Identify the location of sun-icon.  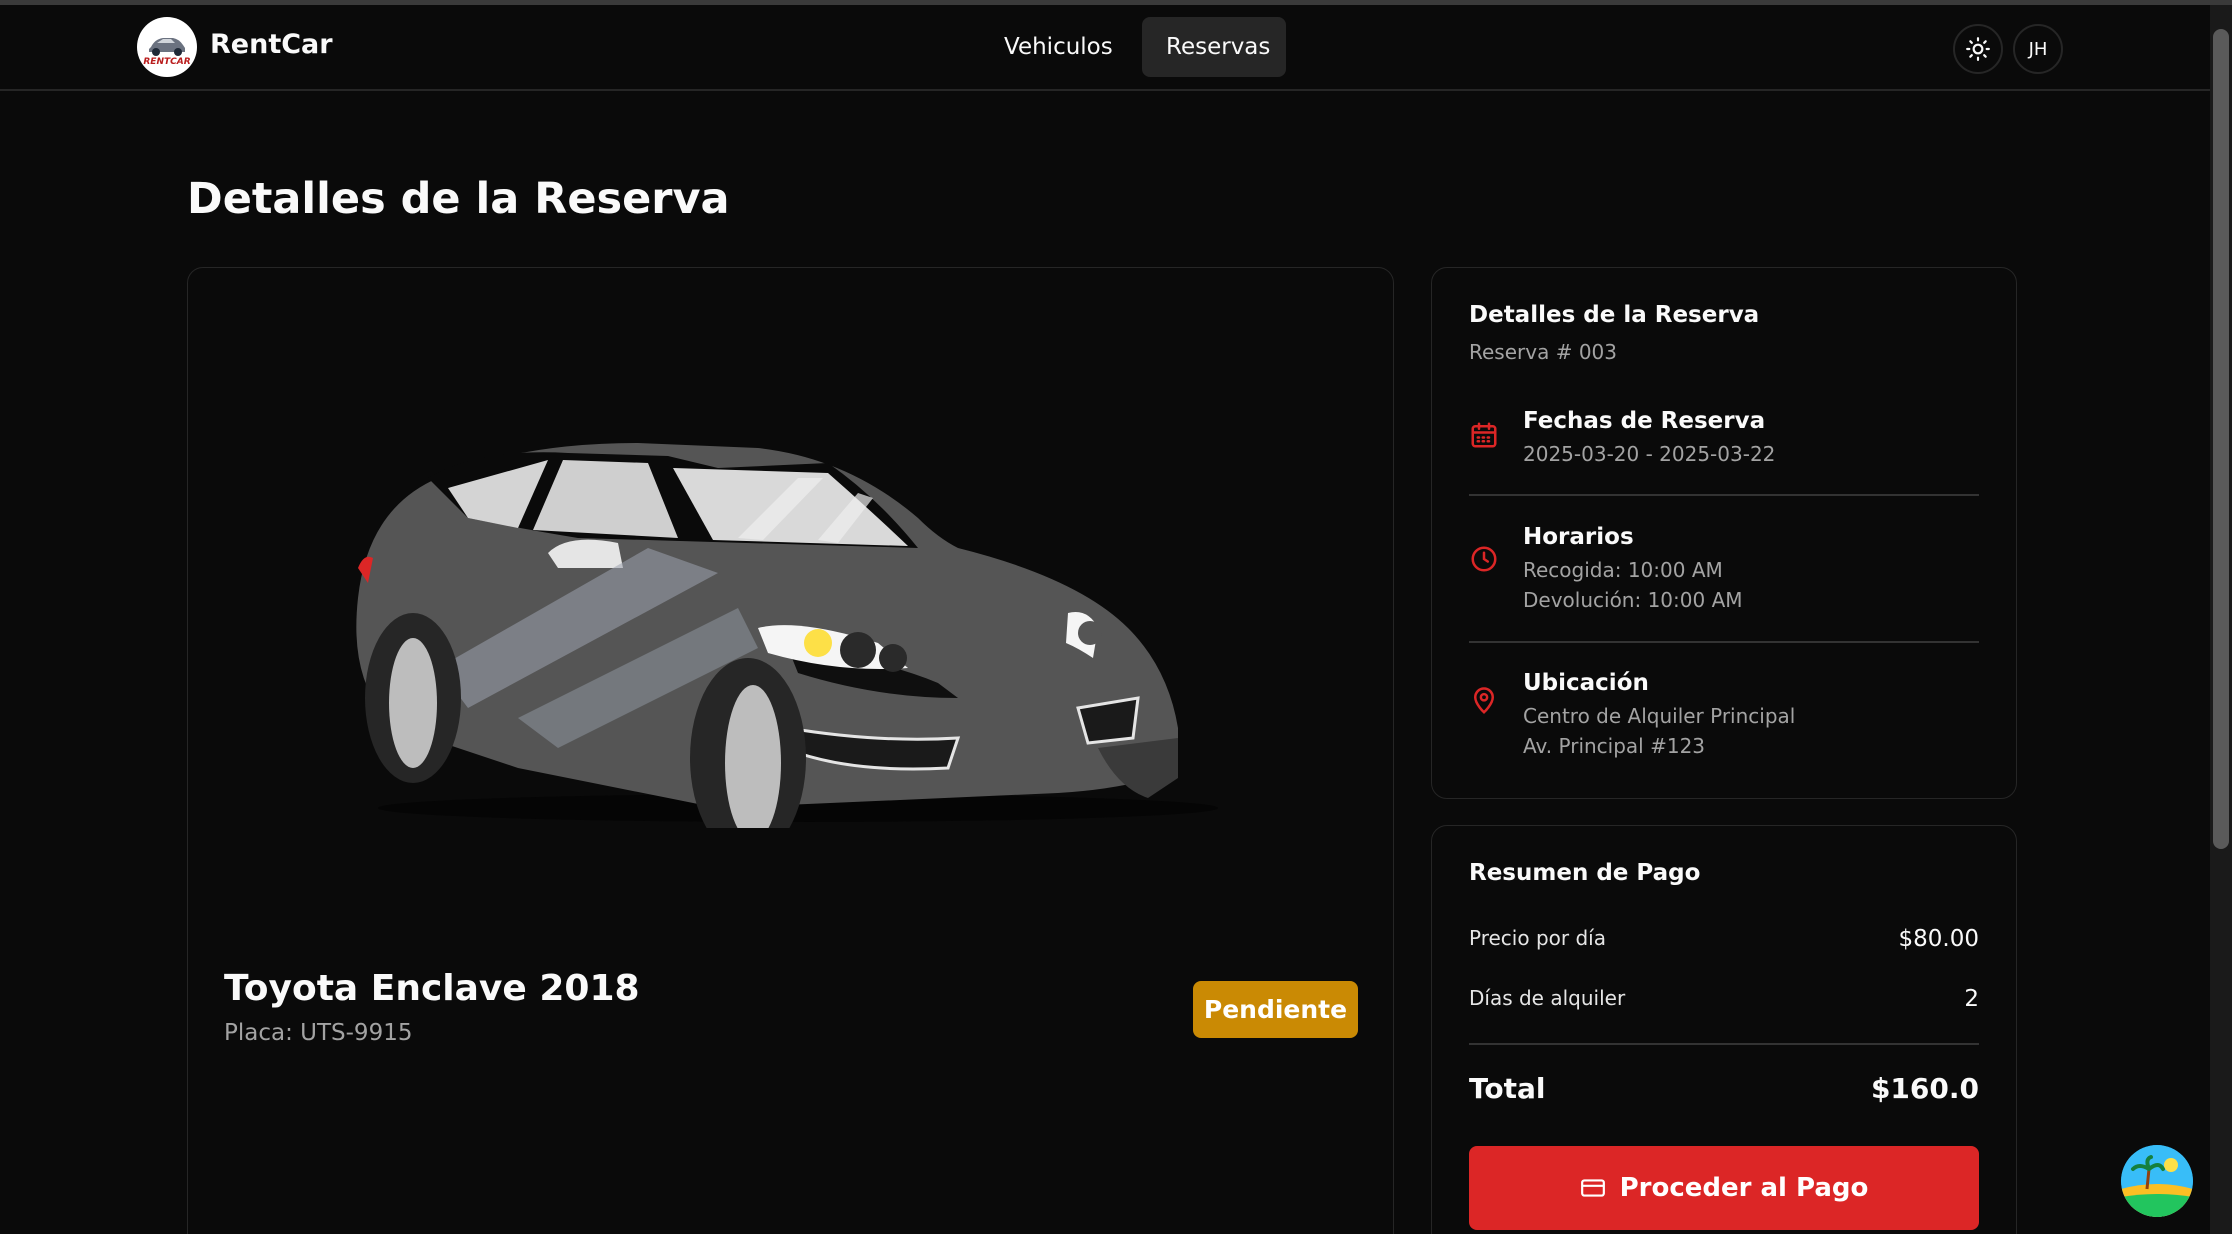
(1978, 49).